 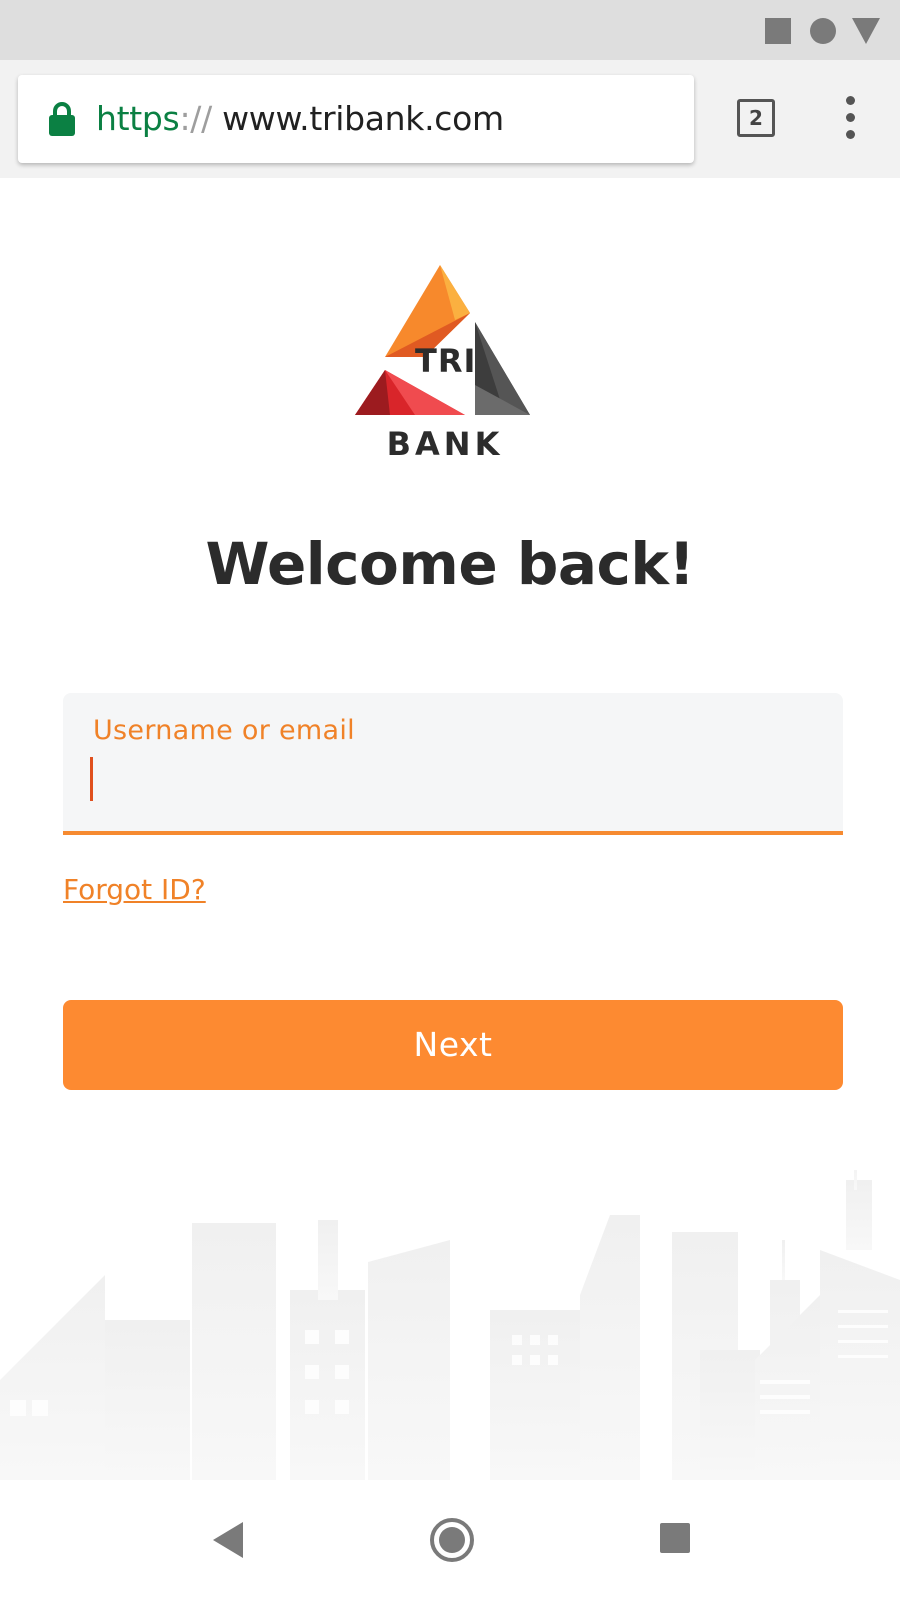 I want to click on url-host: www.tribank.com, so click(x=363, y=118).